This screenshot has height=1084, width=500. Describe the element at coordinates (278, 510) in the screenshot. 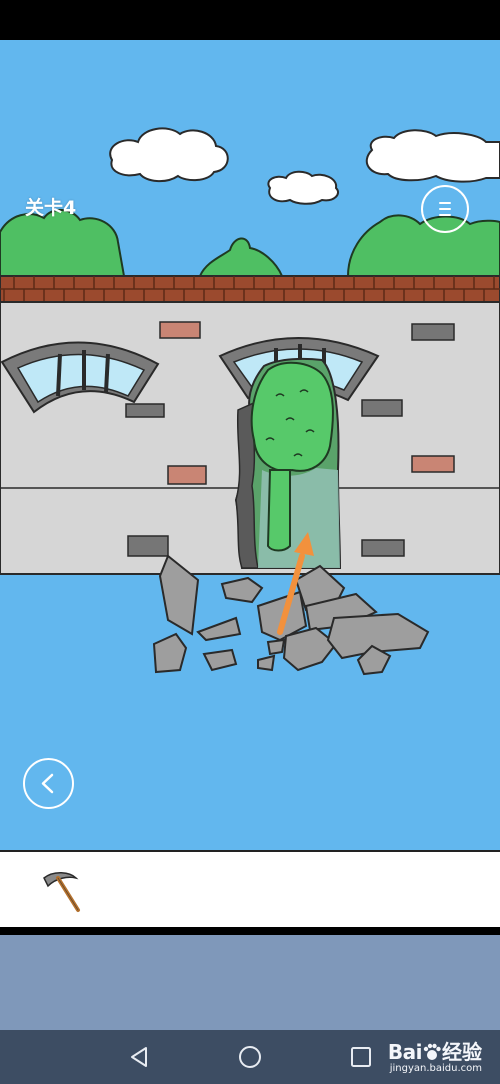

I see `tree-trunk` at that location.